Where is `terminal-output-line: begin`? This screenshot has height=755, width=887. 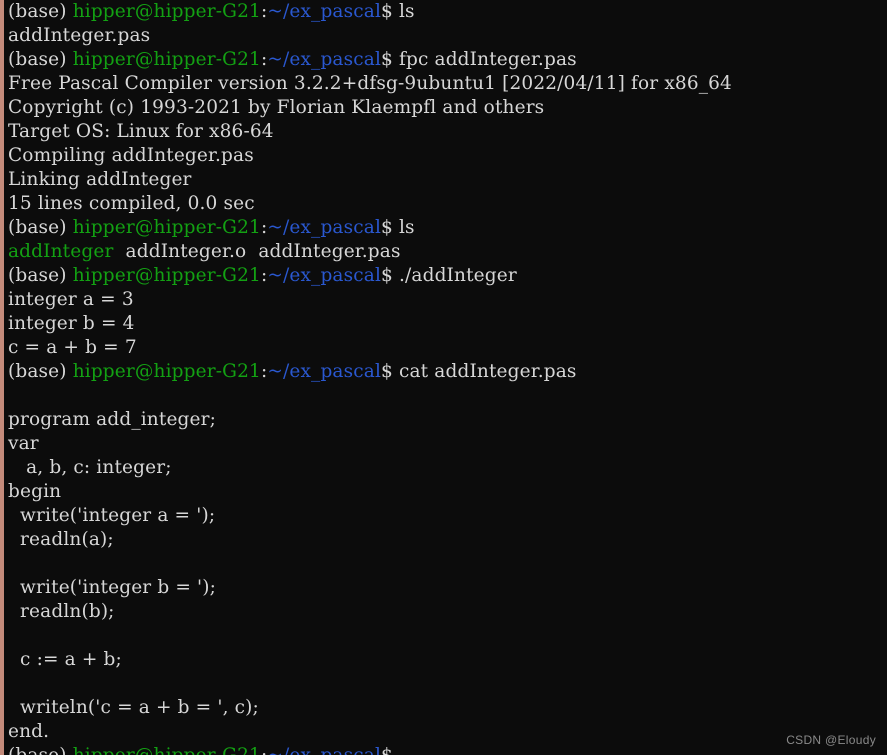 terminal-output-line: begin is located at coordinates (447, 492).